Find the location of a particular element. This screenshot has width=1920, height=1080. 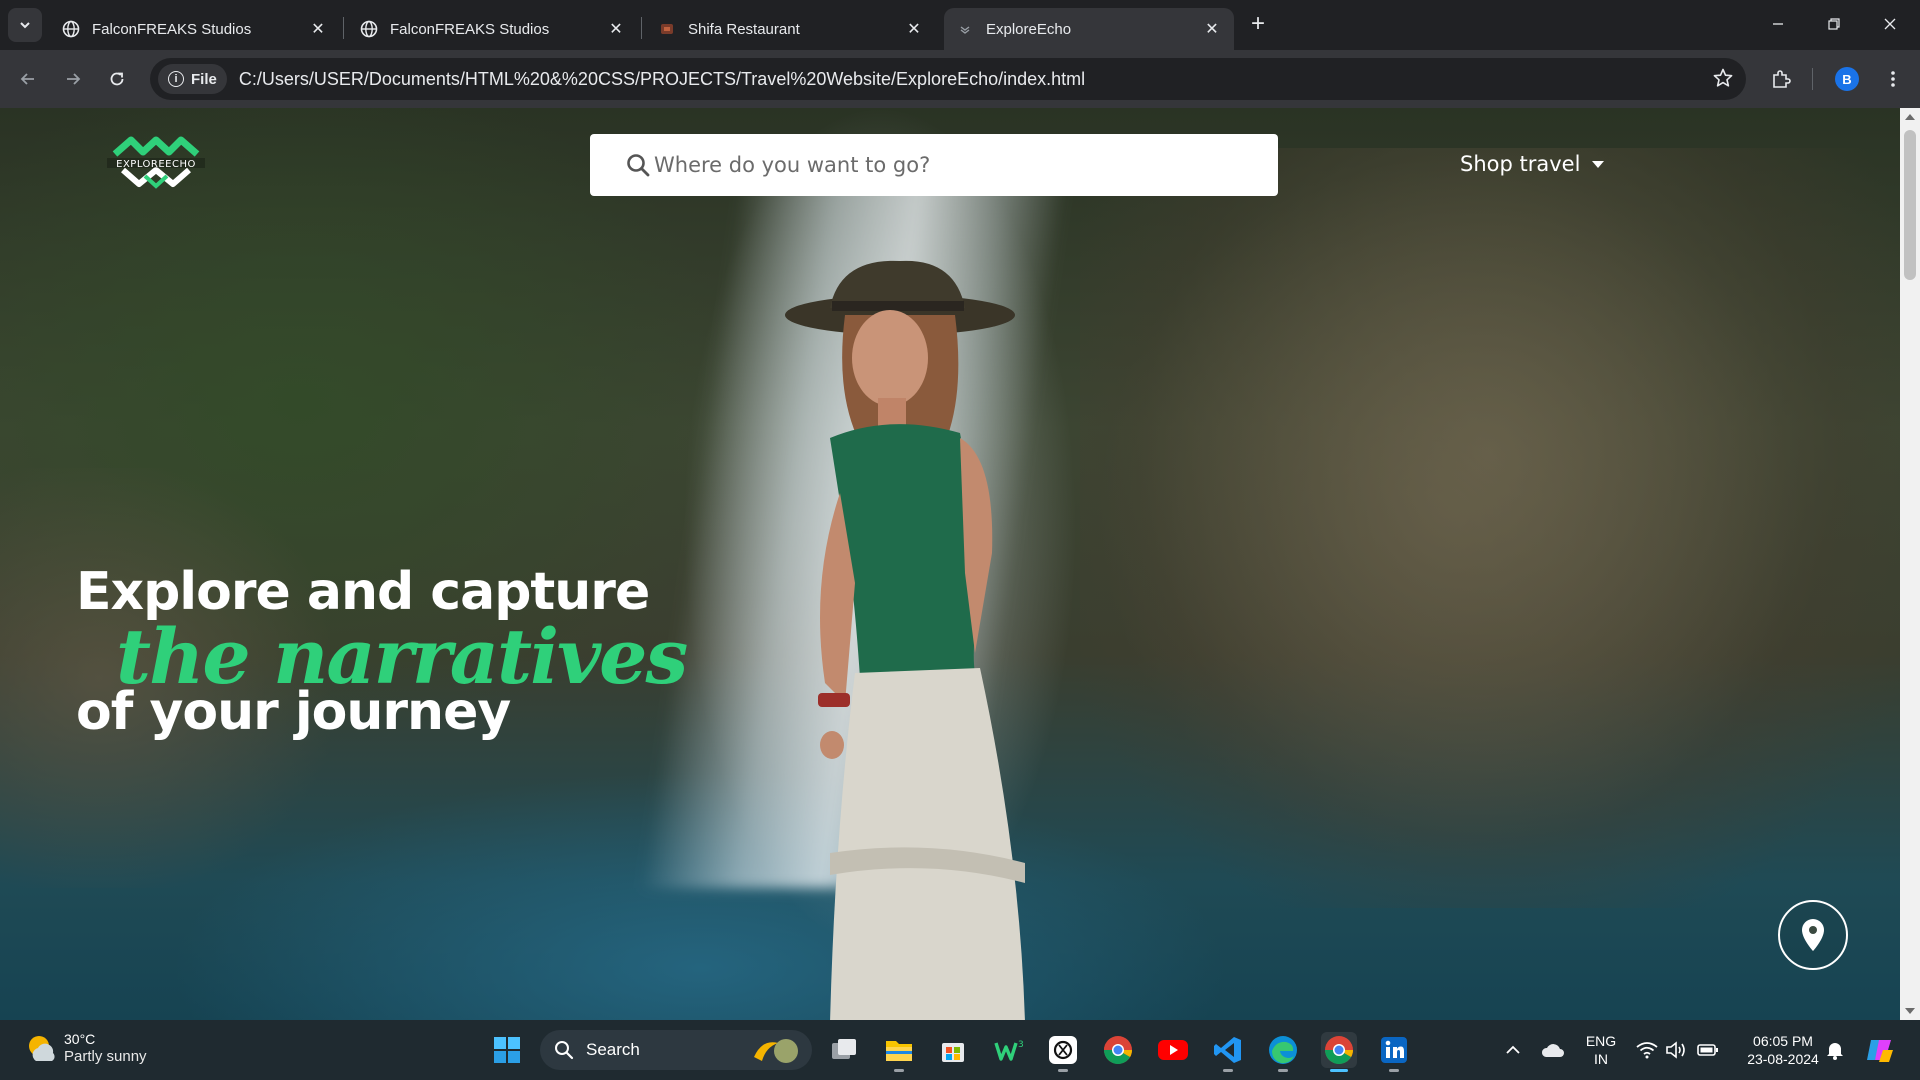

bell-icon is located at coordinates (1835, 1051).